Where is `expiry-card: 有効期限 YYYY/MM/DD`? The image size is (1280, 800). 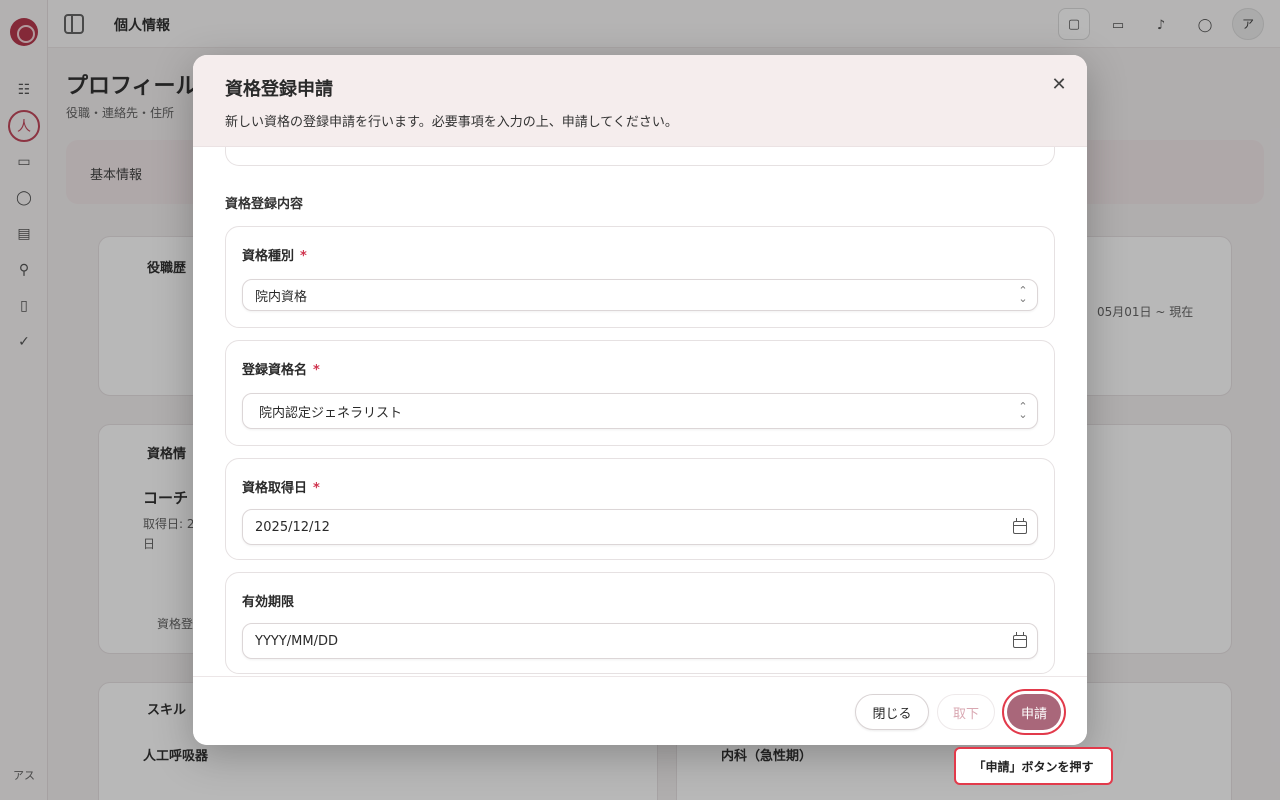 expiry-card: 有効期限 YYYY/MM/DD is located at coordinates (640, 623).